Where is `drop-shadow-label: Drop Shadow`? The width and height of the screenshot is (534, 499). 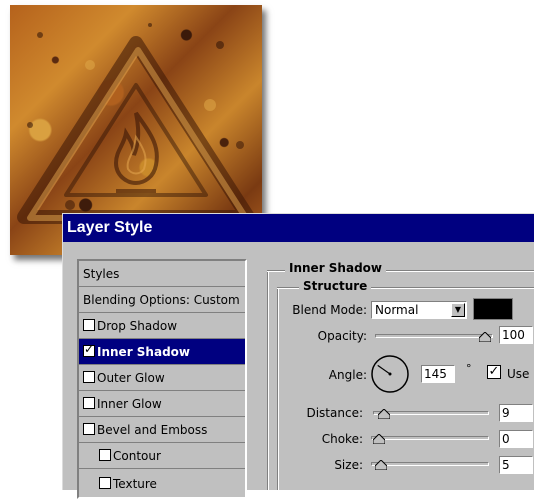
drop-shadow-label: Drop Shadow is located at coordinates (137, 326).